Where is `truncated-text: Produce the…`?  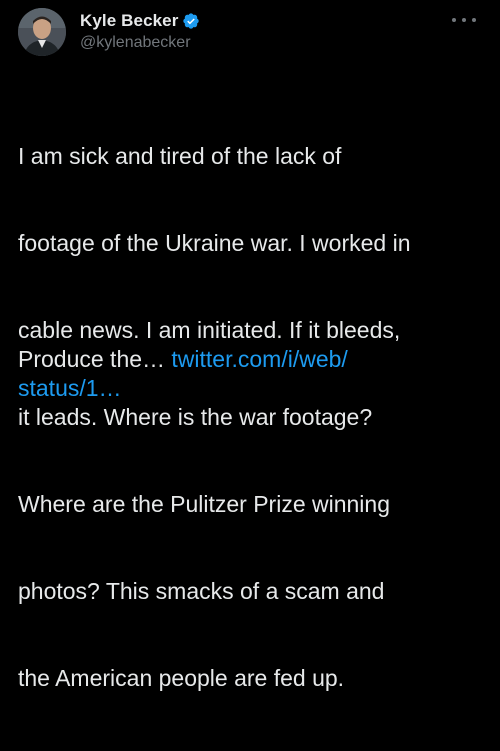 truncated-text: Produce the… is located at coordinates (95, 359).